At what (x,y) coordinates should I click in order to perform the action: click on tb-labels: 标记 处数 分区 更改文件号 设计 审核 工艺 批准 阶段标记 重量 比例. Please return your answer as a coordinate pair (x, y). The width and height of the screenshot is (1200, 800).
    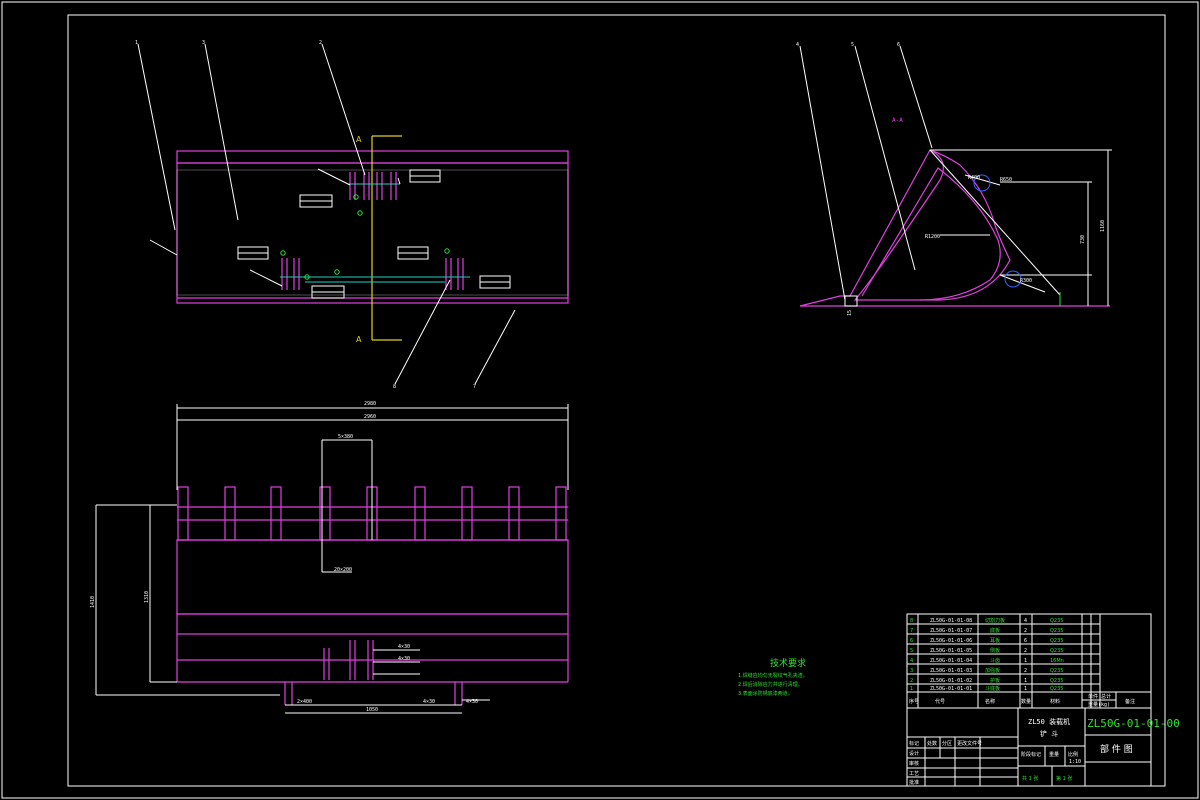
    Looking at the image, I should click on (993, 763).